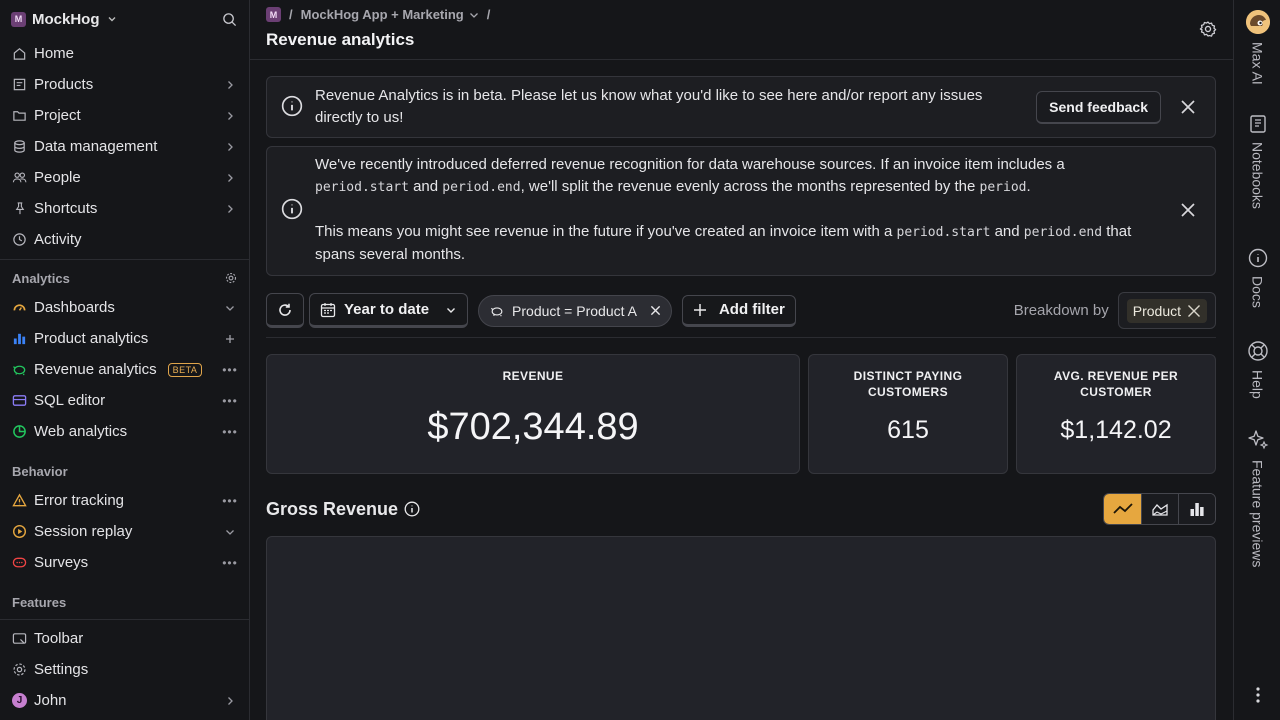  Describe the element at coordinates (908, 384) in the screenshot. I see `stat-title: DISTINCT PAYING CUSTOMERS` at that location.